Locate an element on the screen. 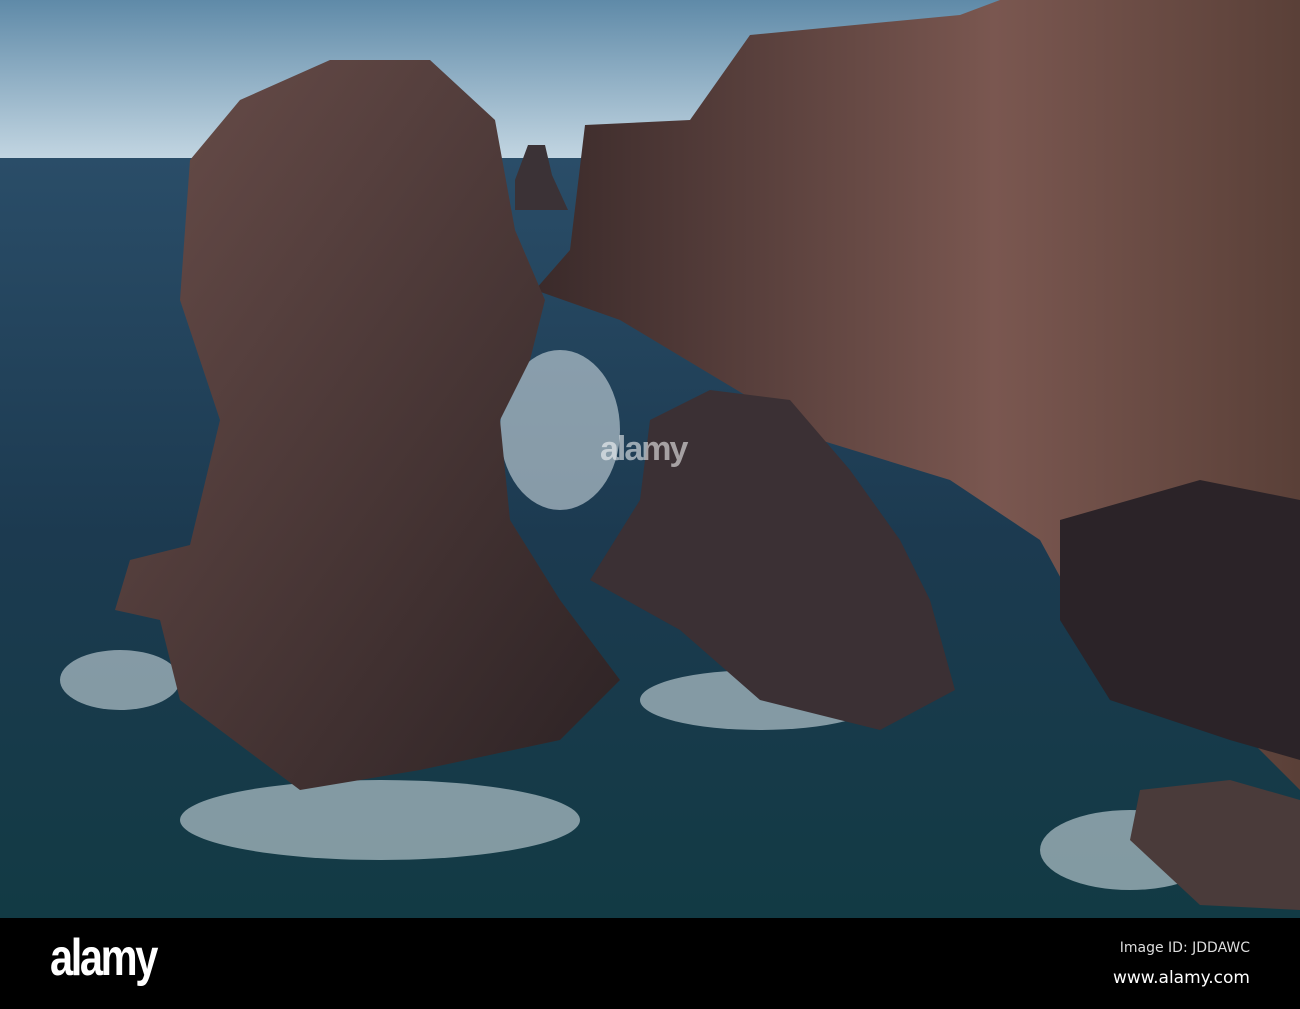 Image resolution: width=1300 pixels, height=1009 pixels. footer-bar: alamy Image ID: JDDAWC www.alamy.com is located at coordinates (650, 963).